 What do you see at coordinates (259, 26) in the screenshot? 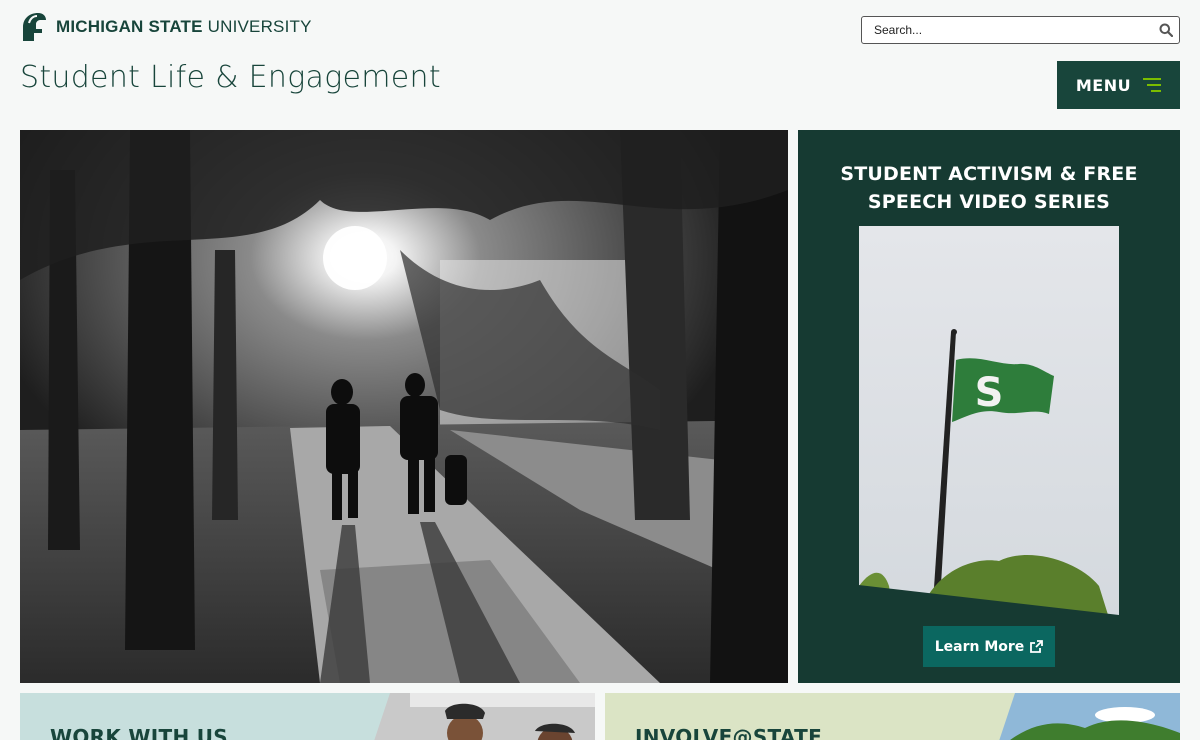
I see `wordmark-light: UNIVERSITY` at bounding box center [259, 26].